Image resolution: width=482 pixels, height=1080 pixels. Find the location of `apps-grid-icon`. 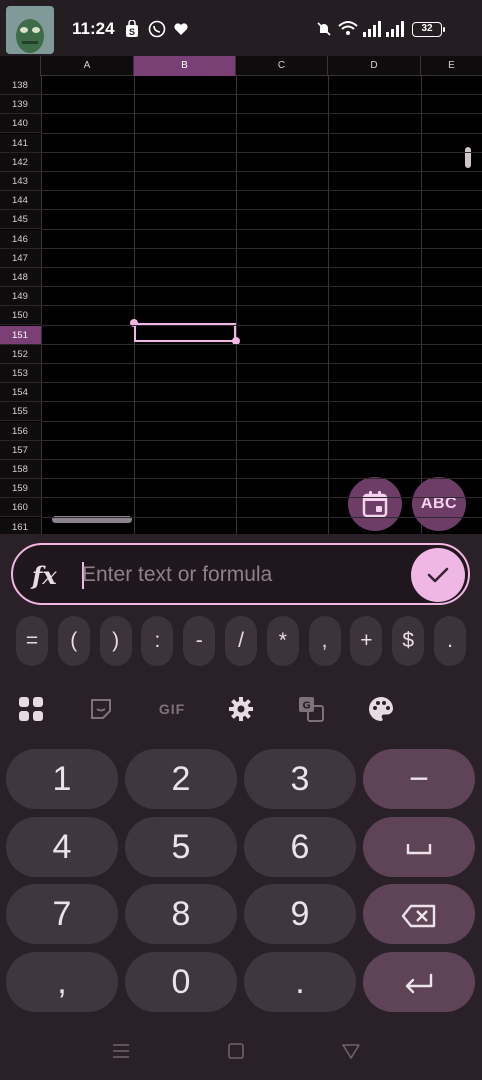

apps-grid-icon is located at coordinates (31, 709).